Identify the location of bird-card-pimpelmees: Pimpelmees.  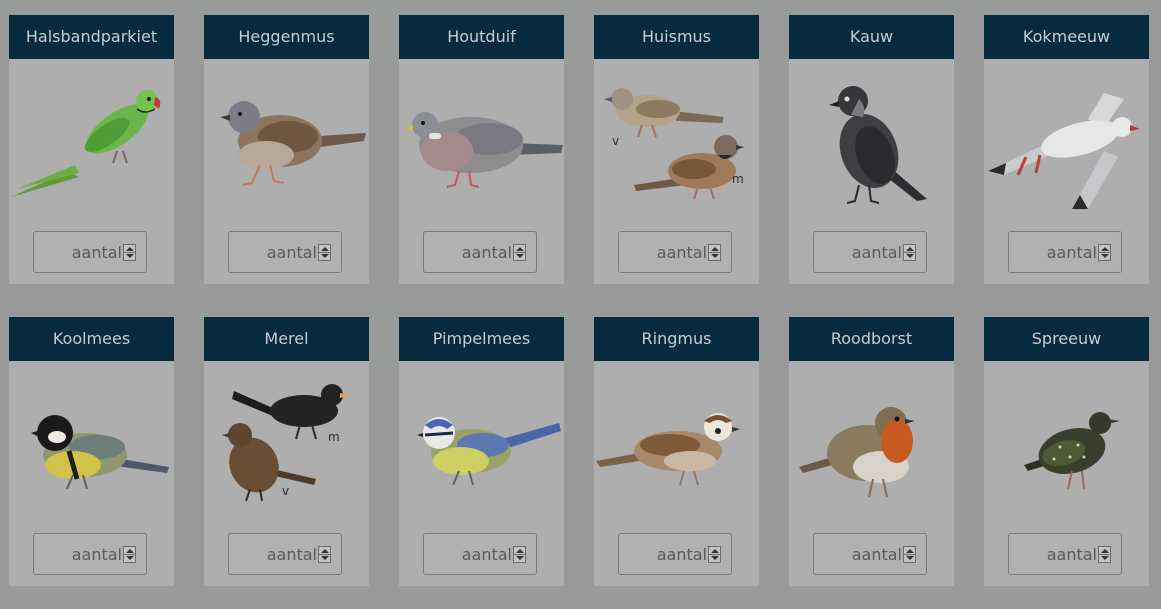
(481, 451).